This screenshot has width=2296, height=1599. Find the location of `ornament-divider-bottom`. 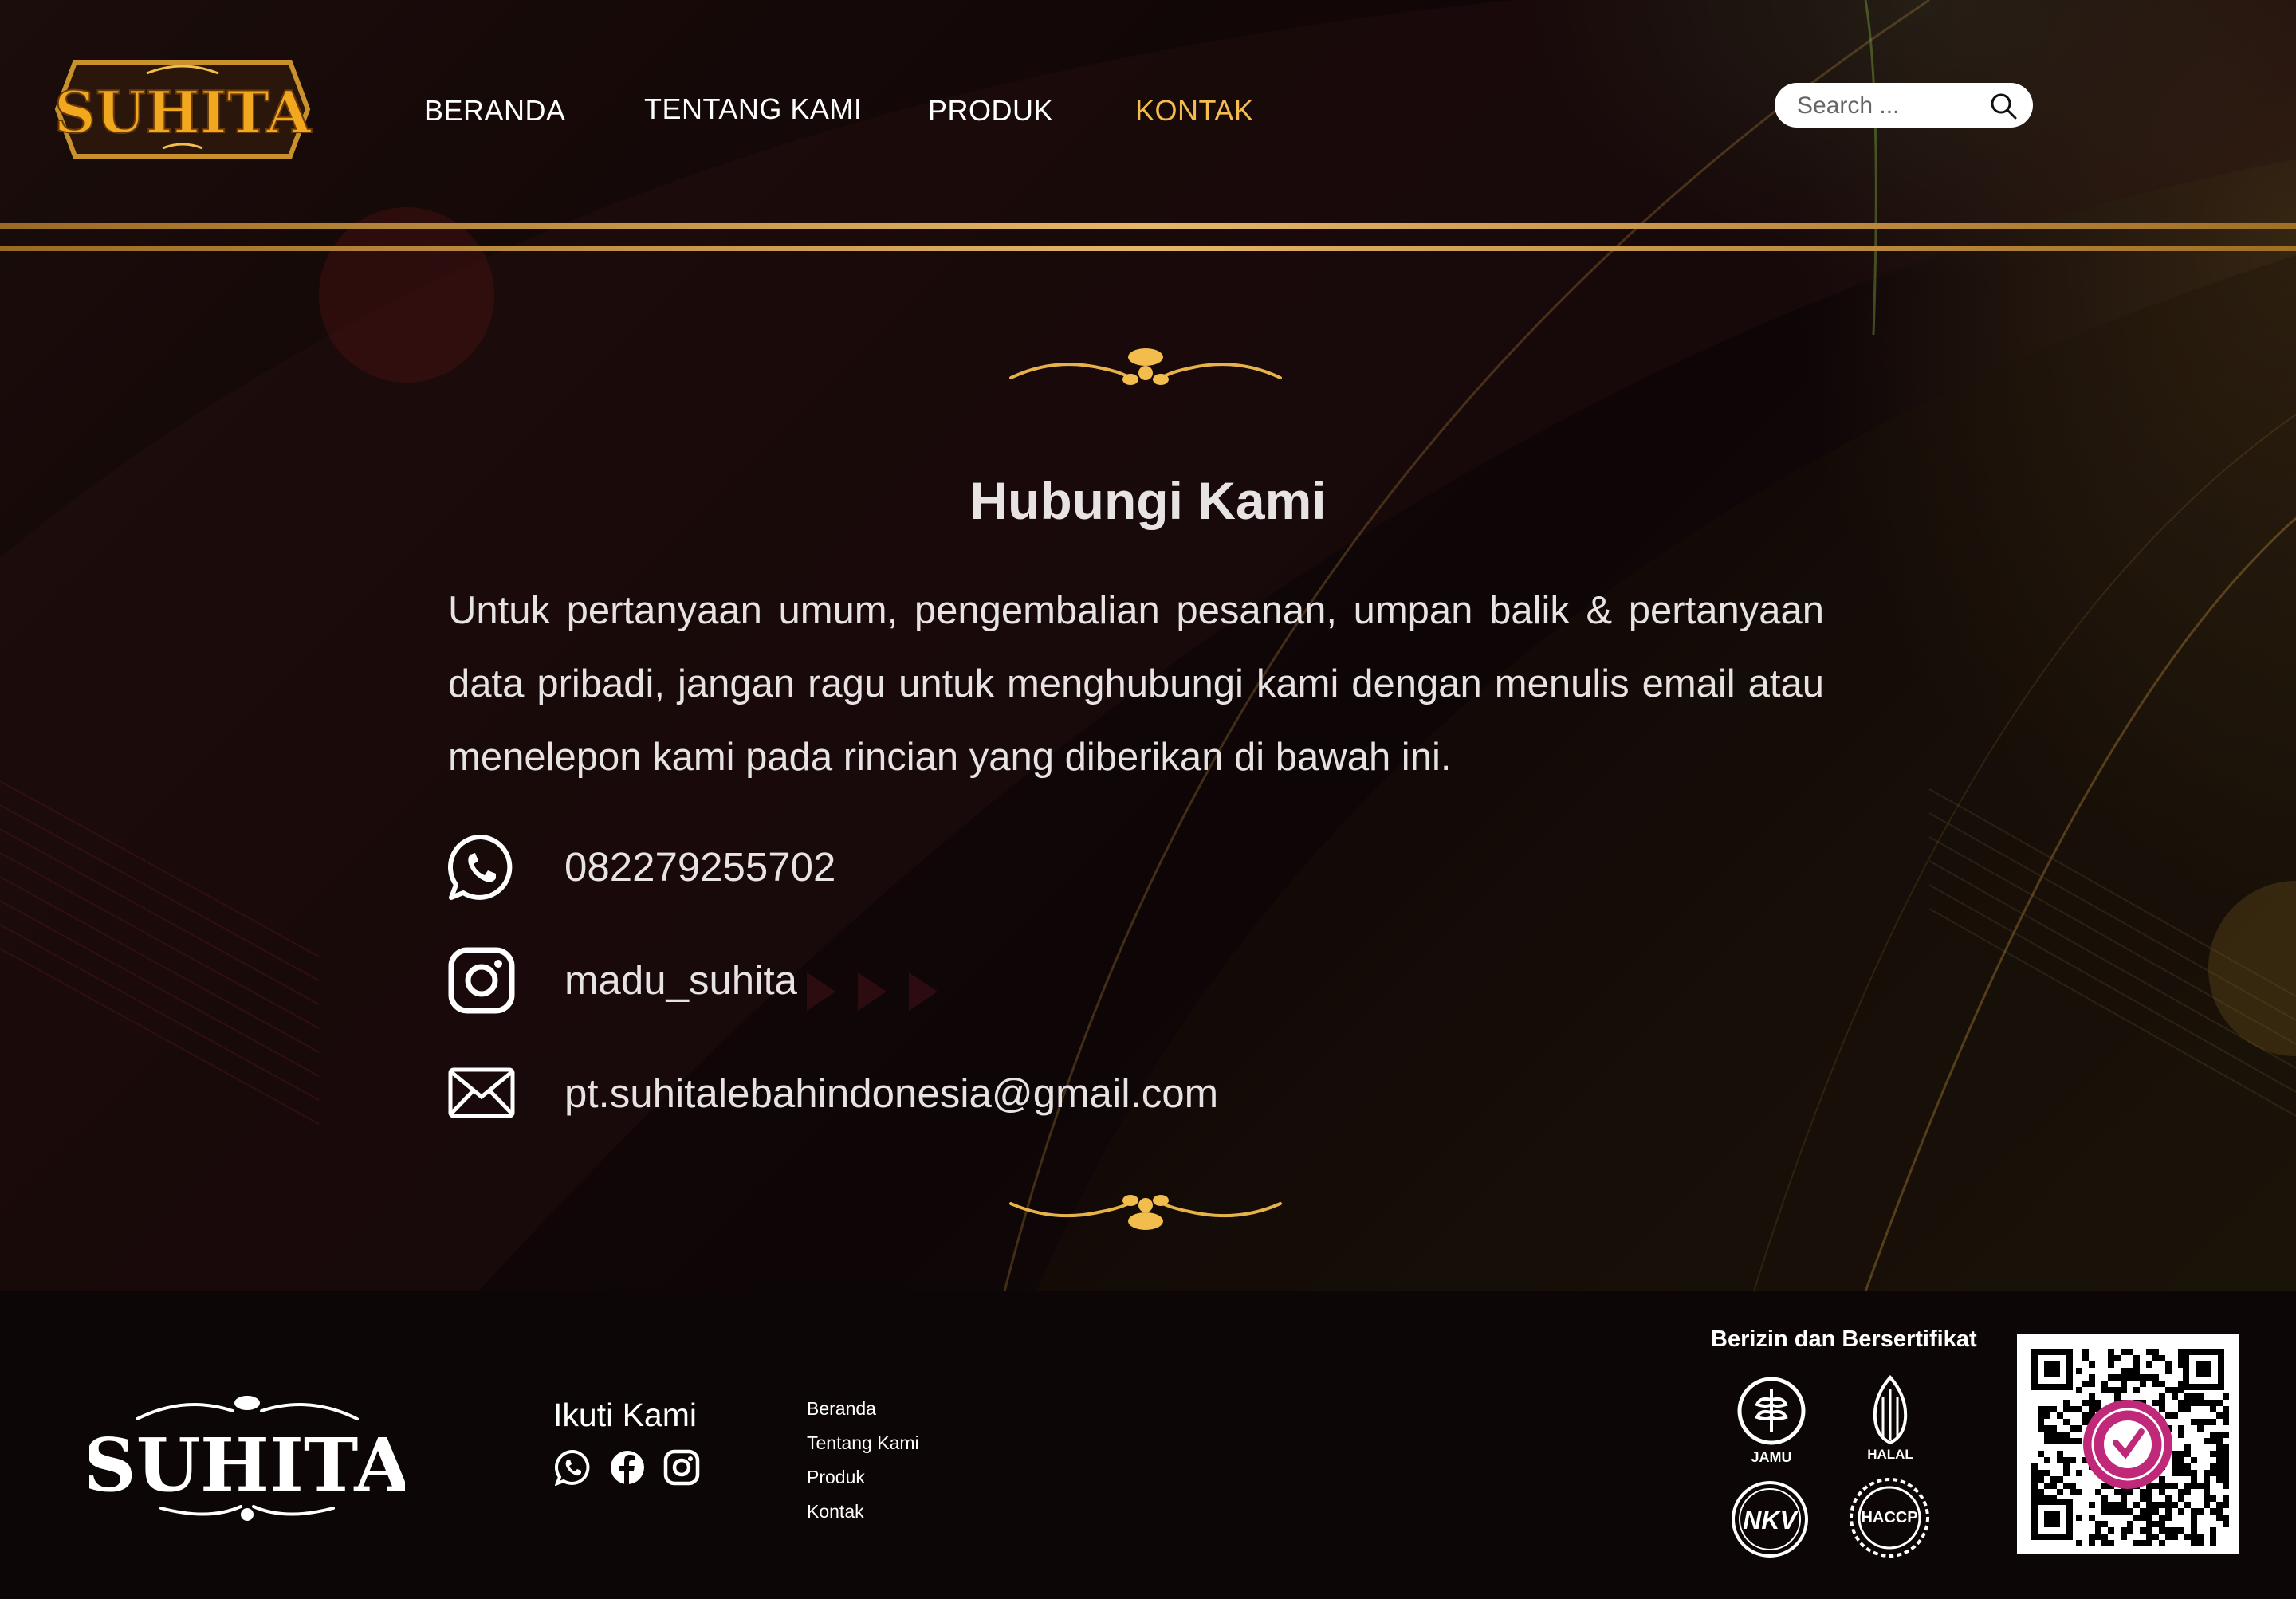

ornament-divider-bottom is located at coordinates (1145, 1212).